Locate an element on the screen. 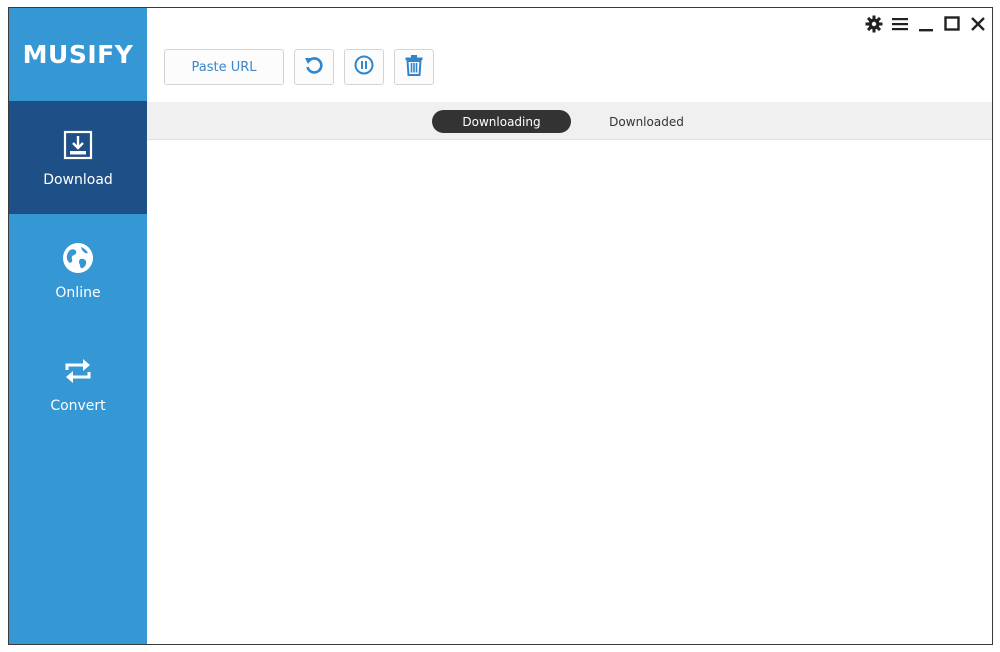  refresh-button is located at coordinates (314, 67).